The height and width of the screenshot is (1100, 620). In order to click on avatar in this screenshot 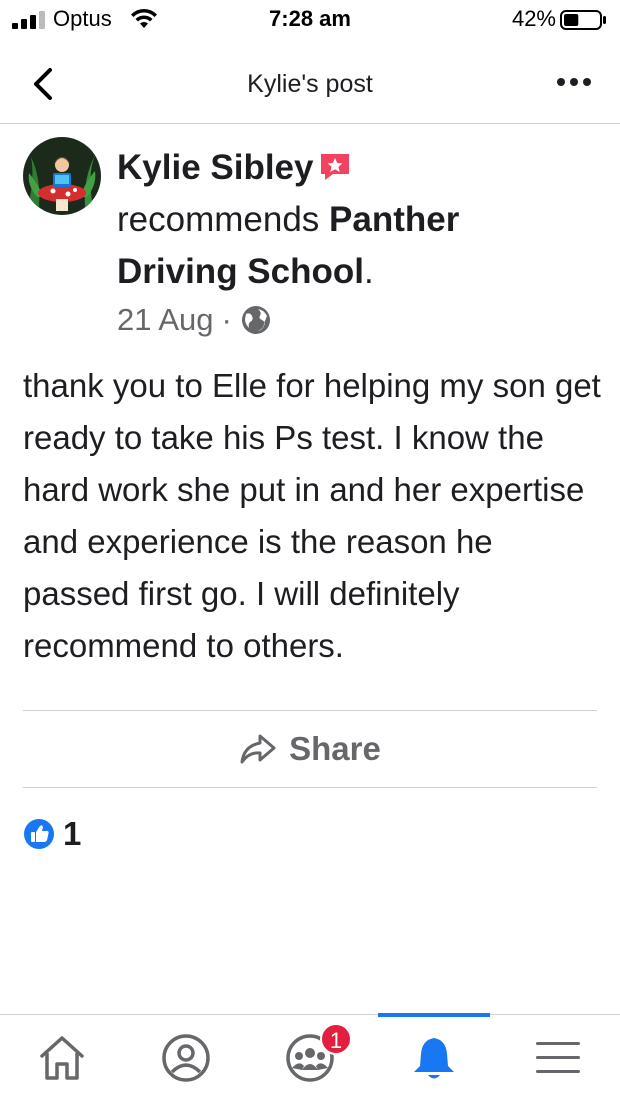, I will do `click(62, 176)`.